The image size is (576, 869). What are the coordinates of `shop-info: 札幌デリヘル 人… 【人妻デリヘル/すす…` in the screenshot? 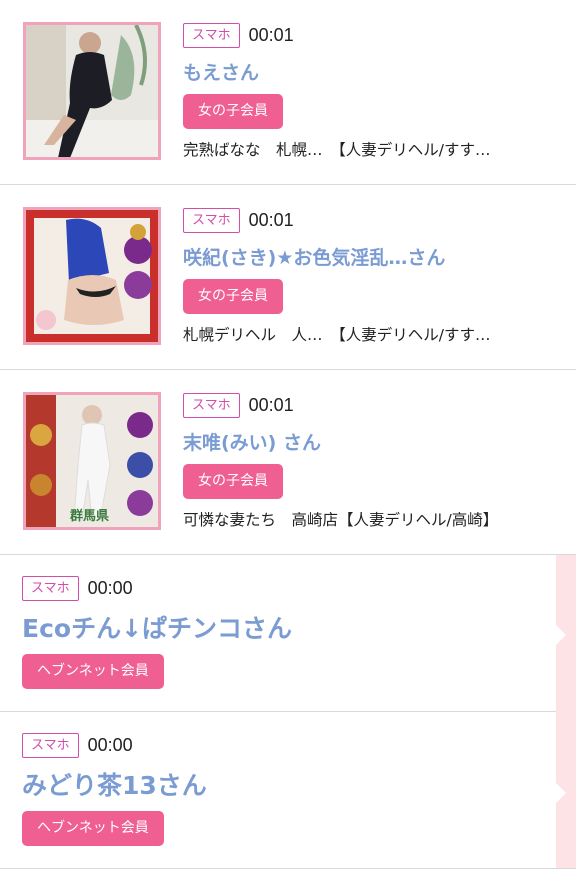 It's located at (373, 334).